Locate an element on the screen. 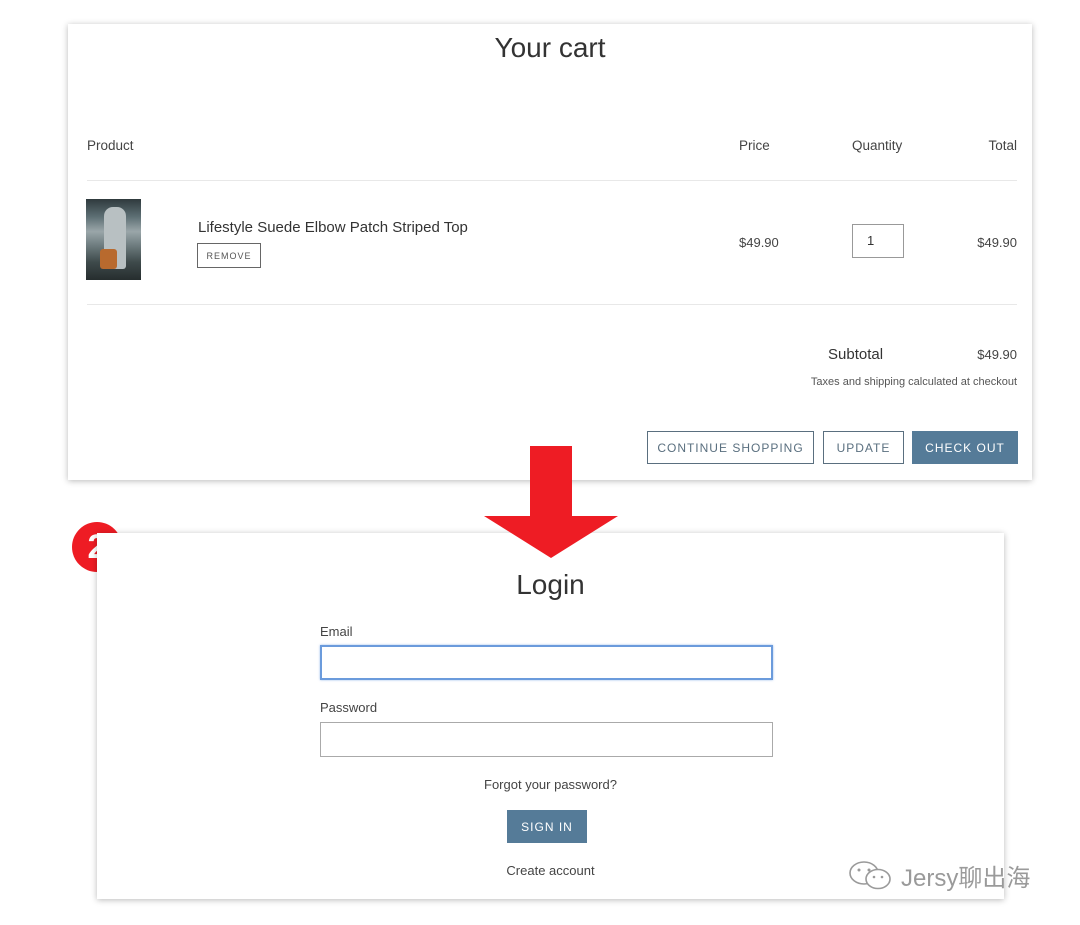  product-name: Lifestyle Suede Elbow Patch Striped Top is located at coordinates (333, 227).